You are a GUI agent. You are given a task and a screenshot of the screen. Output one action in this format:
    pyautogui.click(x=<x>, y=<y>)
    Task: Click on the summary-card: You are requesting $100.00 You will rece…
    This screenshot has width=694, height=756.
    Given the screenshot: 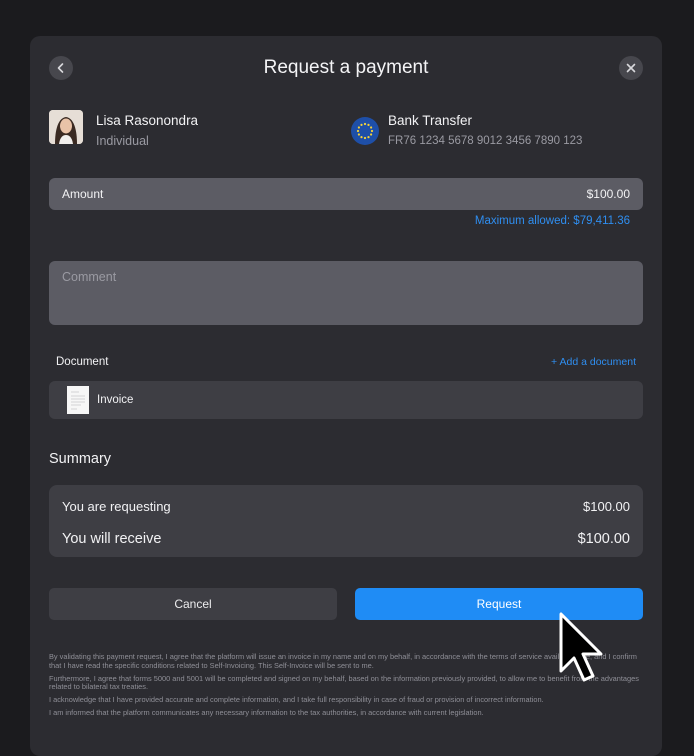 What is the action you would take?
    pyautogui.click(x=346, y=521)
    